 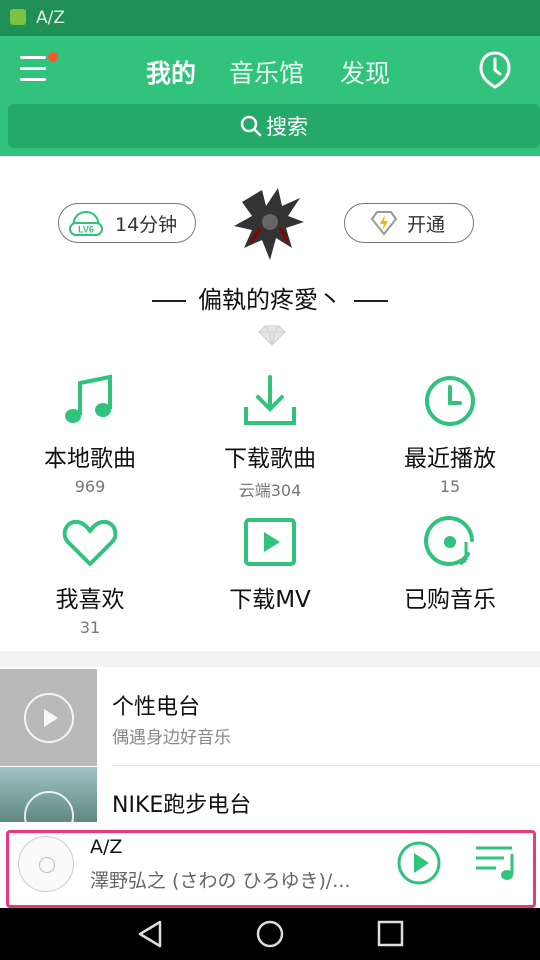 I want to click on vip-label: 开通, so click(x=426, y=224).